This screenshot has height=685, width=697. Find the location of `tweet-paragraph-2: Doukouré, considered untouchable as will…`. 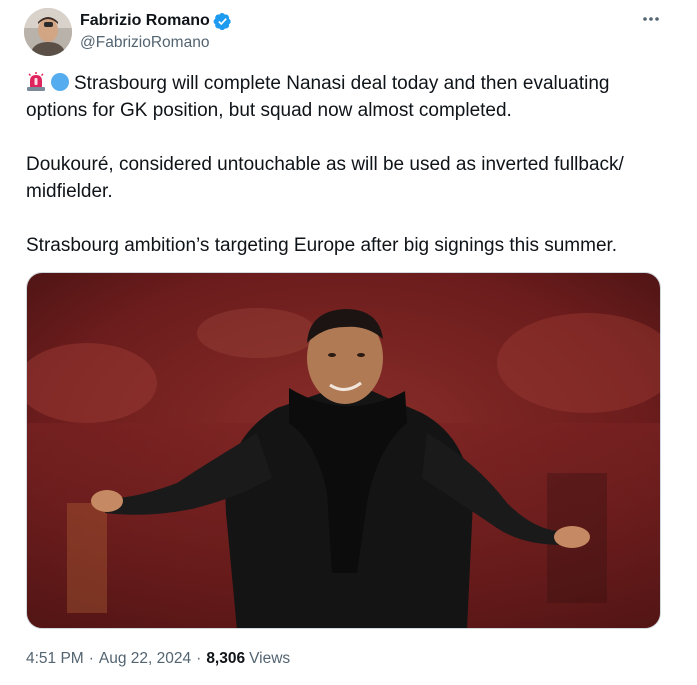

tweet-paragraph-2: Doukouré, considered untouchable as will… is located at coordinates (325, 178).